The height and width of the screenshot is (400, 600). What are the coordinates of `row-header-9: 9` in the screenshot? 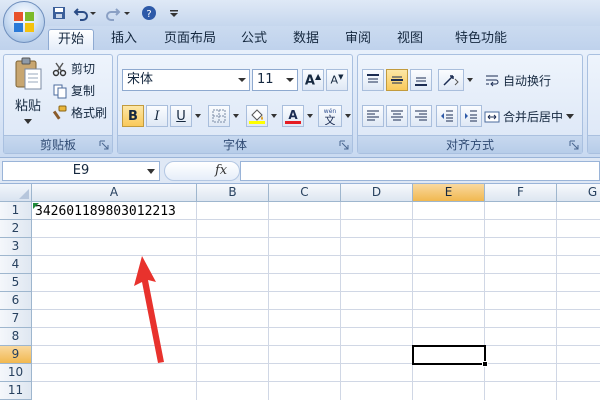 It's located at (16, 355).